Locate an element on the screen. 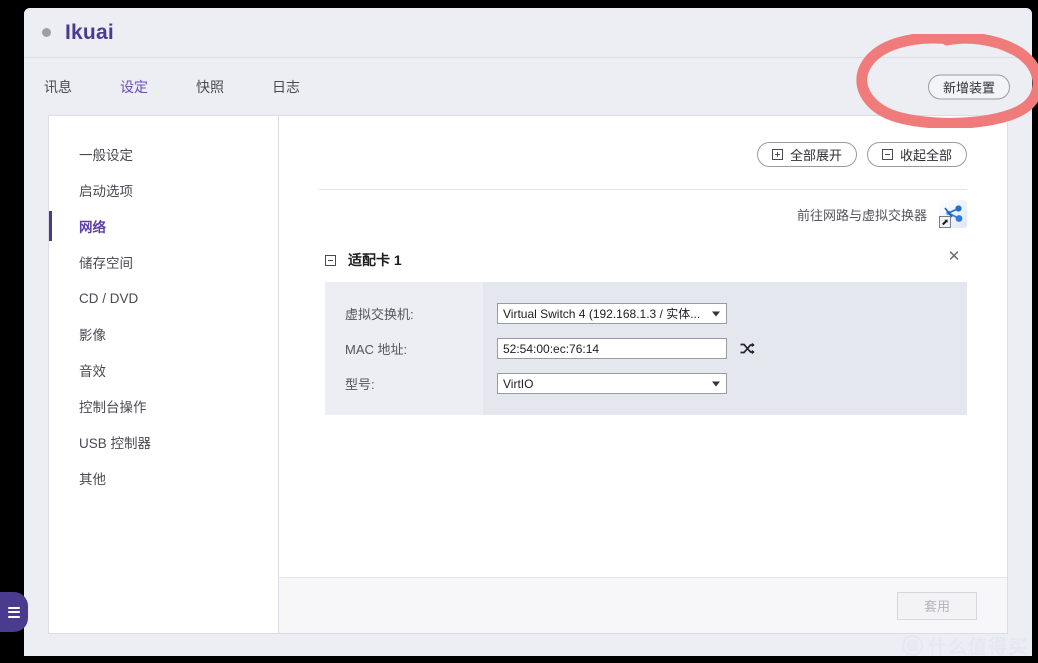 Image resolution: width=1038 pixels, height=663 pixels. tab-log: 日志 is located at coordinates (286, 87).